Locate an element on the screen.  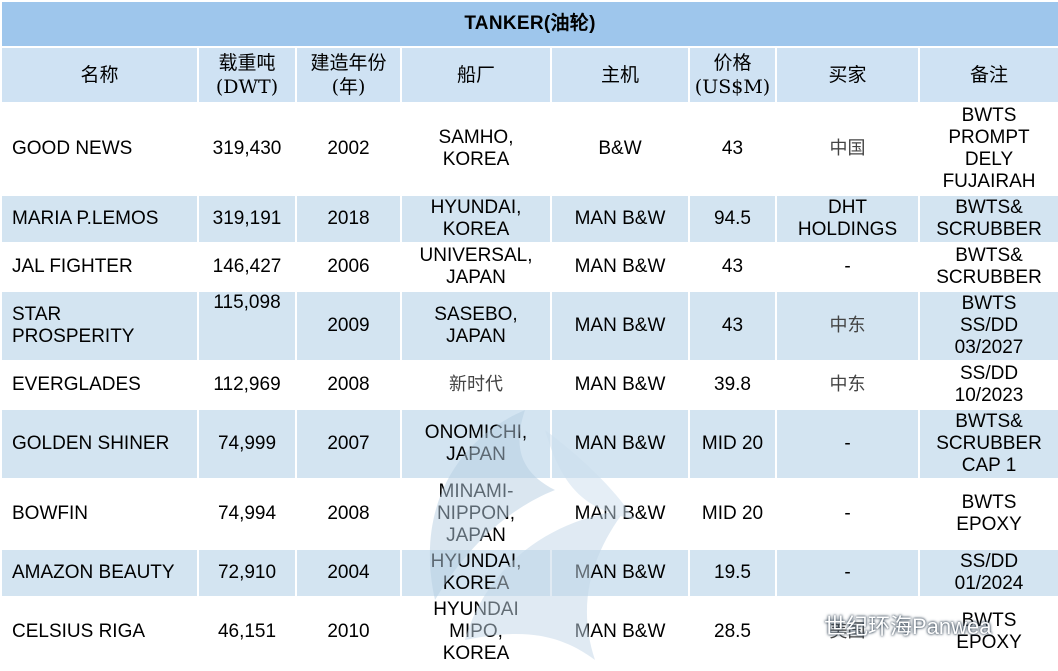
column-header-remark: 备注 is located at coordinates (987, 75).